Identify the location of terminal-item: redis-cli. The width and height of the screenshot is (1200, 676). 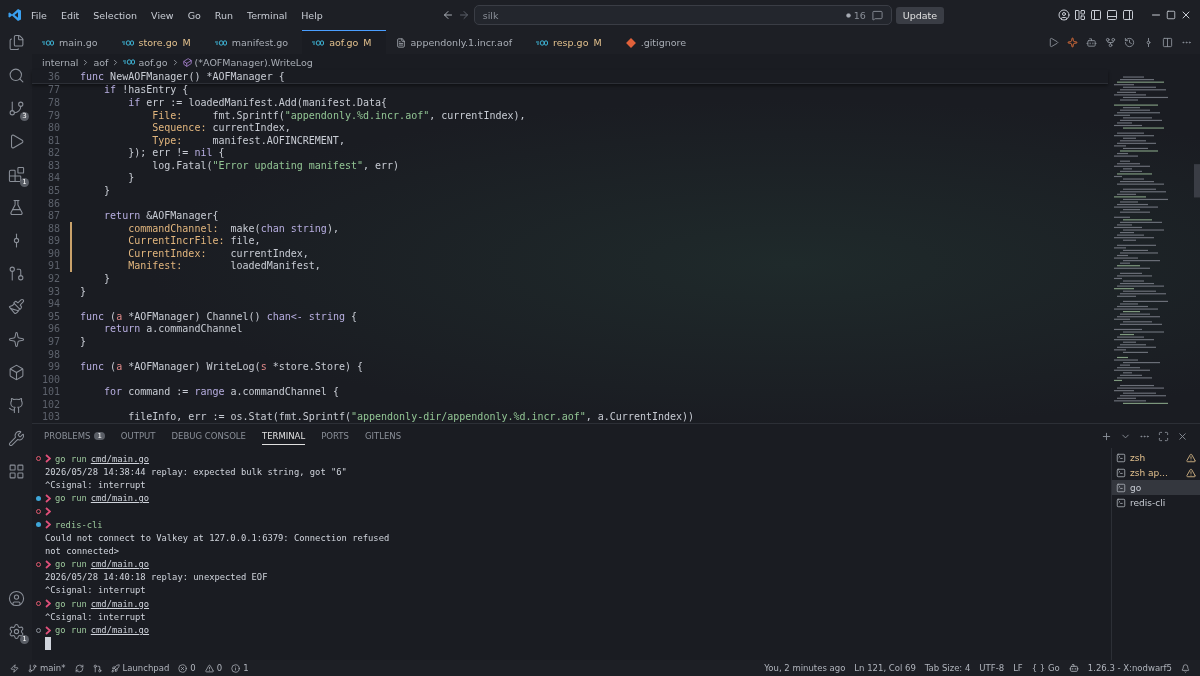
(1156, 502).